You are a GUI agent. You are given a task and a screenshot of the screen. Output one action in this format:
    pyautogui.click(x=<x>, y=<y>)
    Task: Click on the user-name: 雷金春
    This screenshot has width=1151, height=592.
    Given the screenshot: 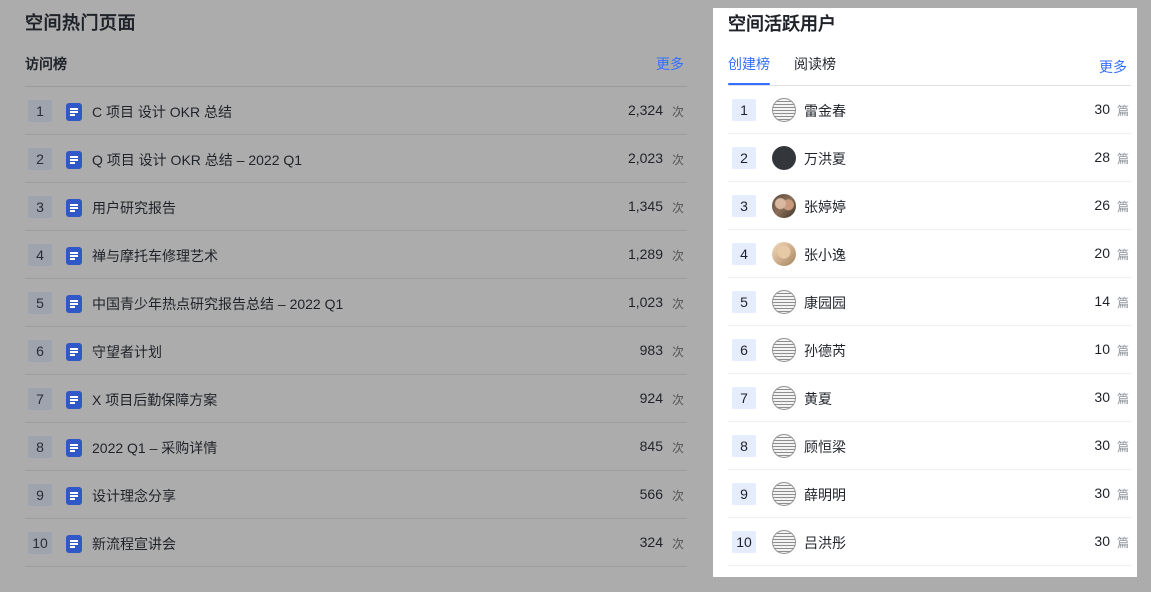 What is the action you would take?
    pyautogui.click(x=825, y=111)
    